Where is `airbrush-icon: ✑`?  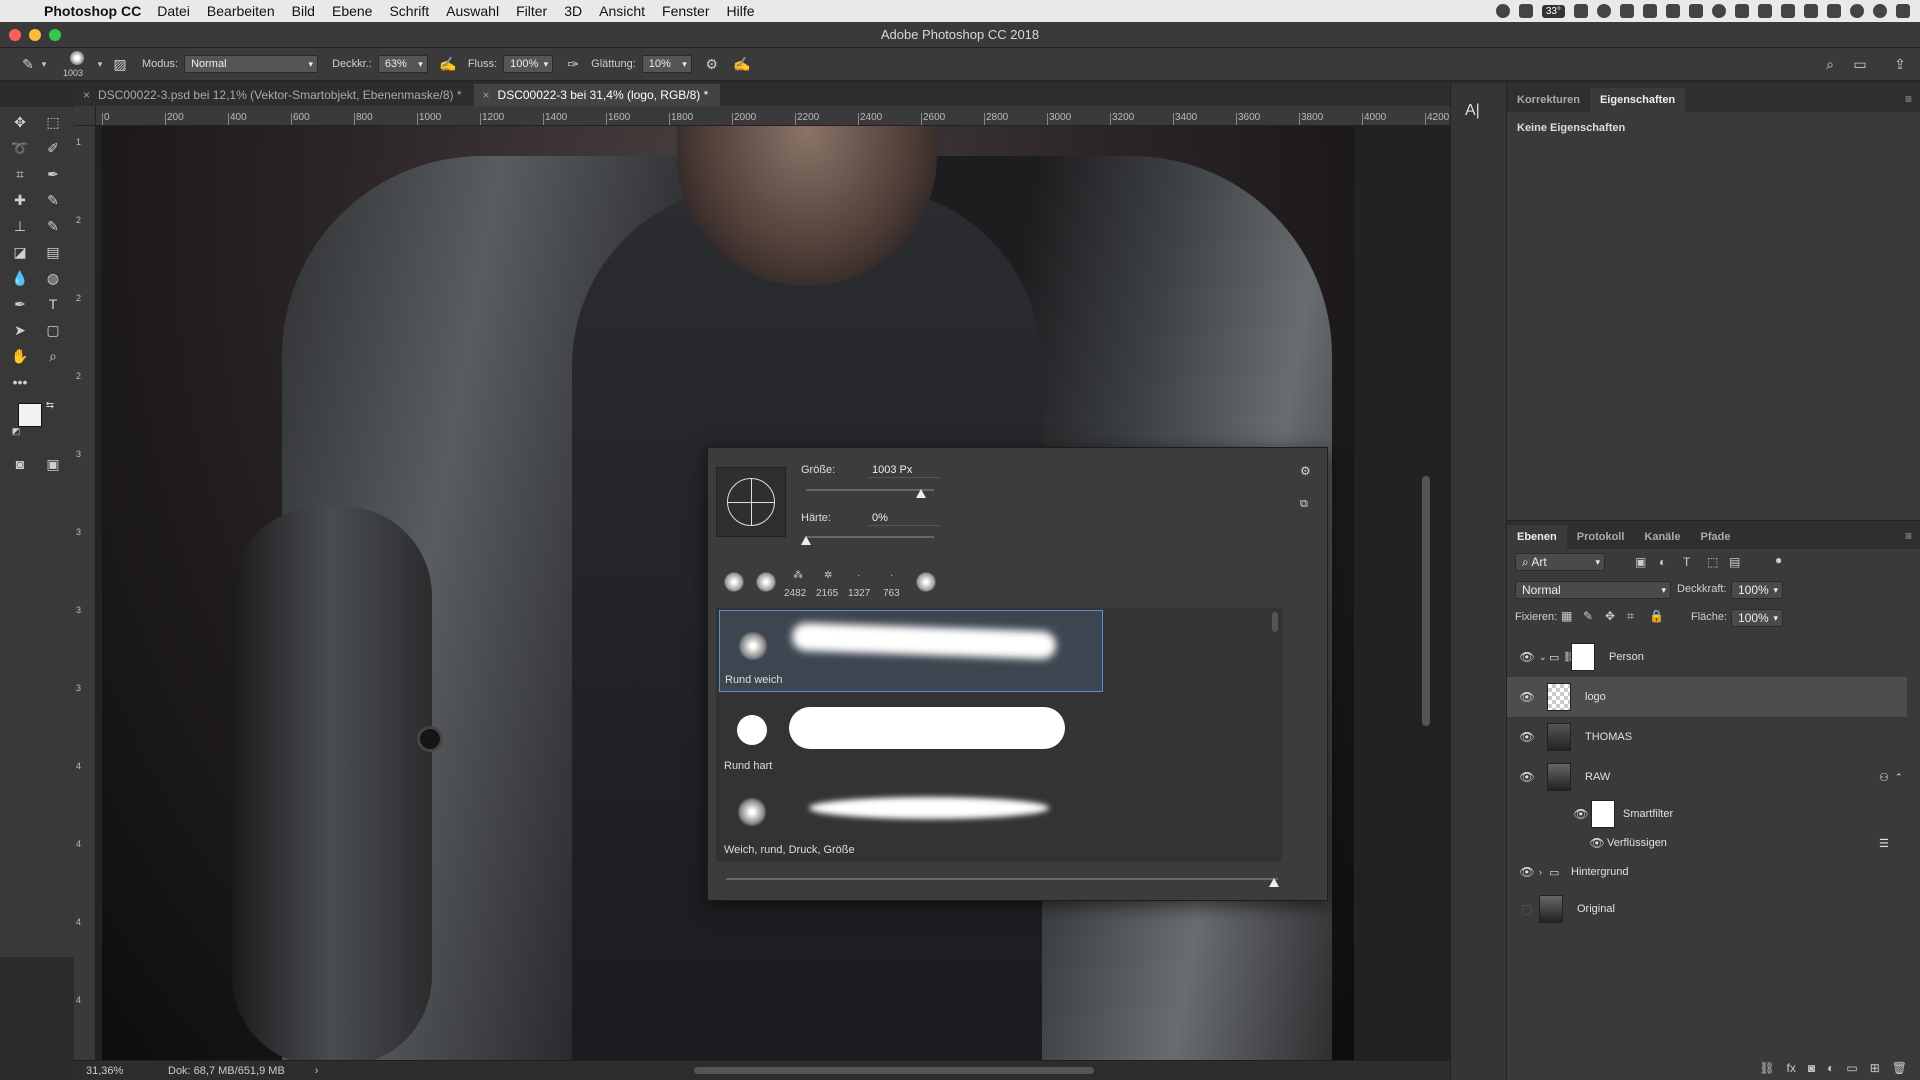 airbrush-icon: ✑ is located at coordinates (573, 64).